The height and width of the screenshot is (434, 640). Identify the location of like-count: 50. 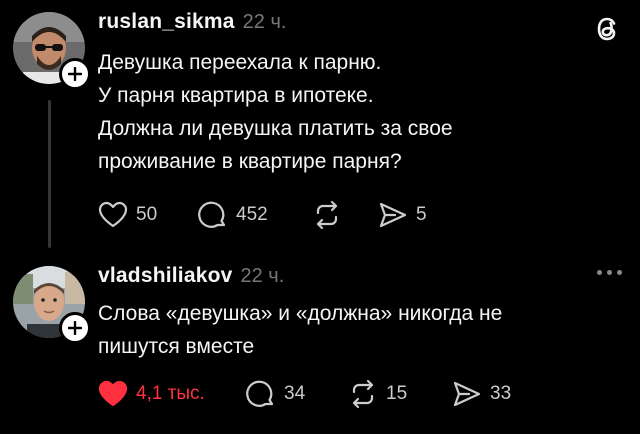
(147, 214).